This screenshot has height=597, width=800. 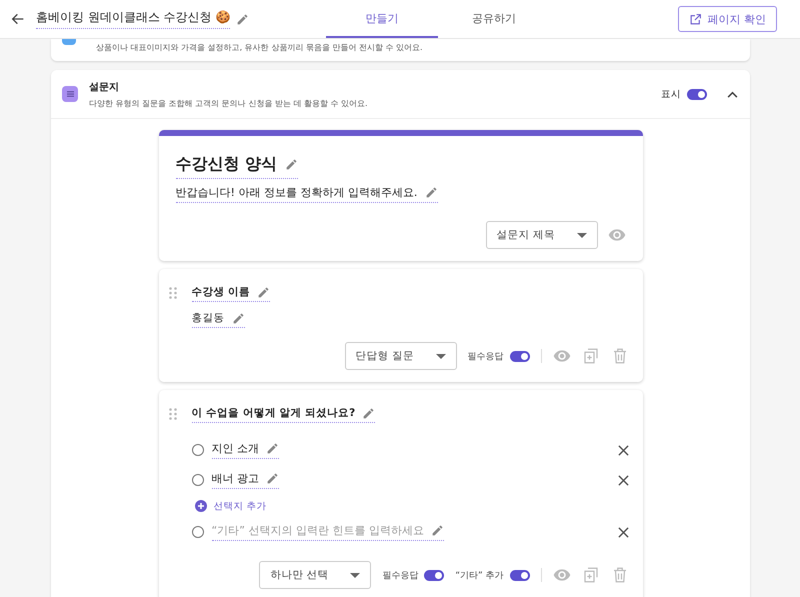 What do you see at coordinates (221, 292) in the screenshot?
I see `question-title: 수강생 이름` at bounding box center [221, 292].